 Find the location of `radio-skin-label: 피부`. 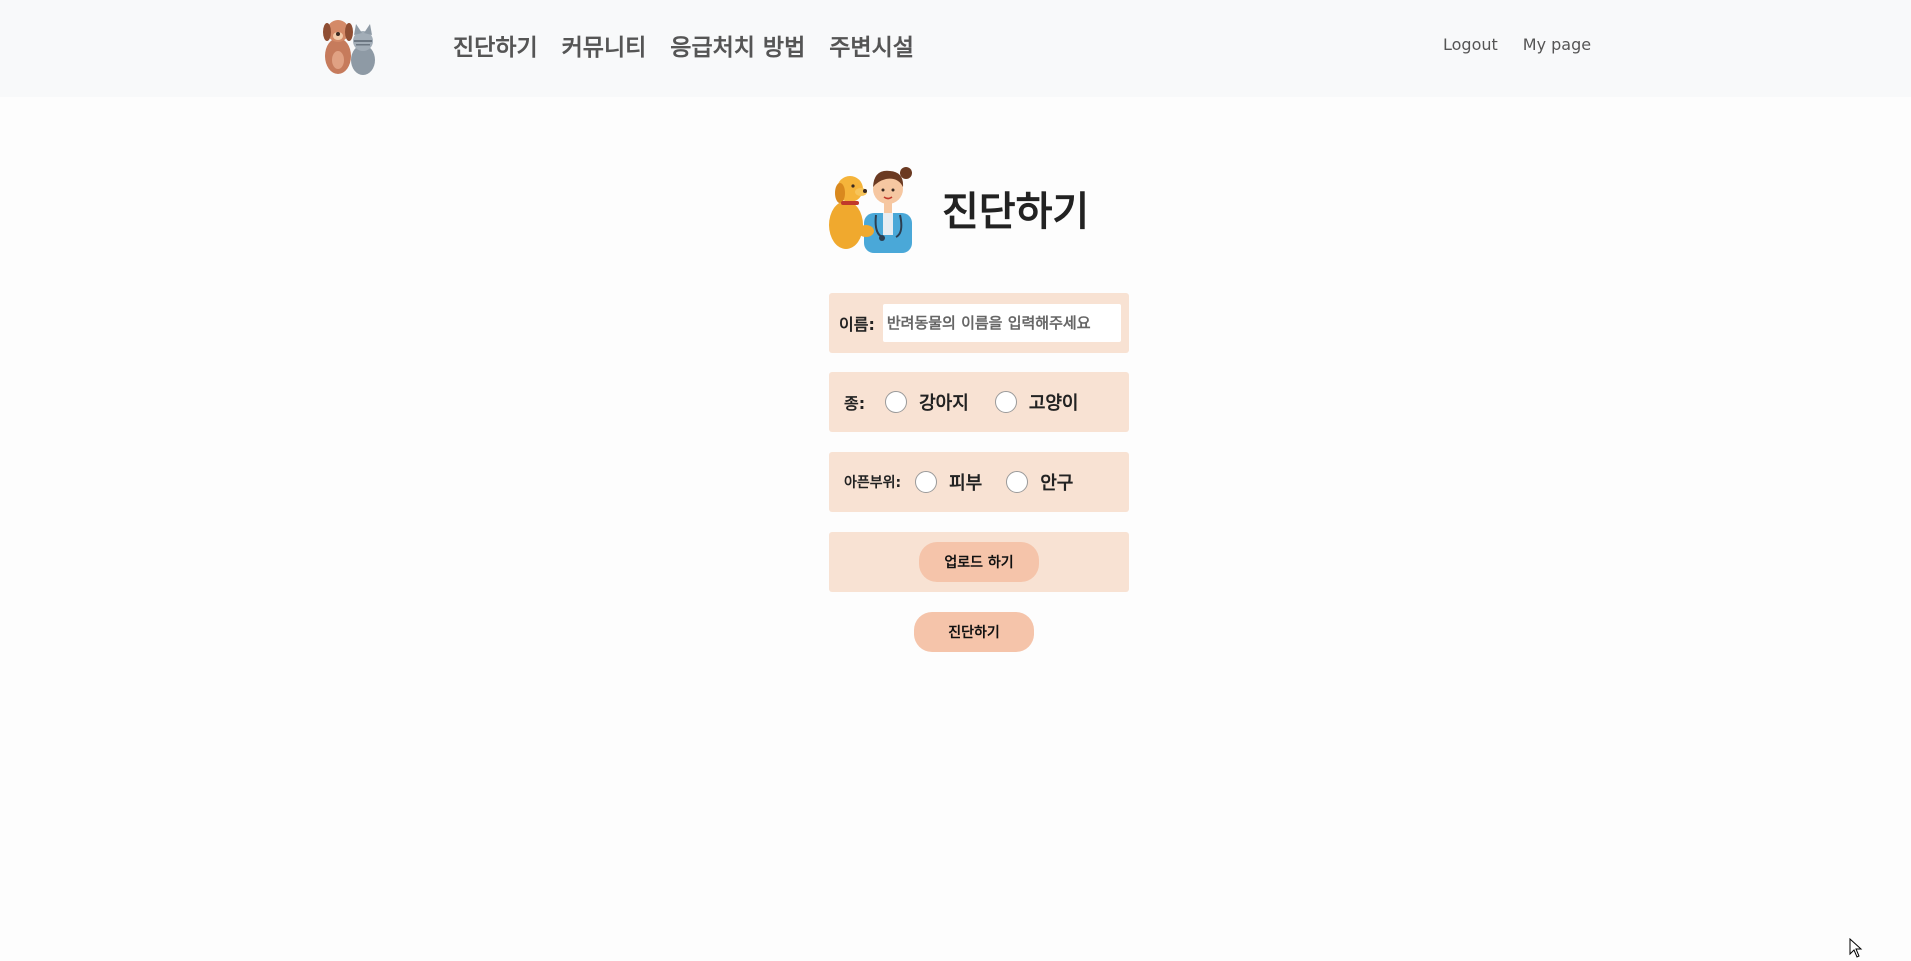

radio-skin-label: 피부 is located at coordinates (965, 482).